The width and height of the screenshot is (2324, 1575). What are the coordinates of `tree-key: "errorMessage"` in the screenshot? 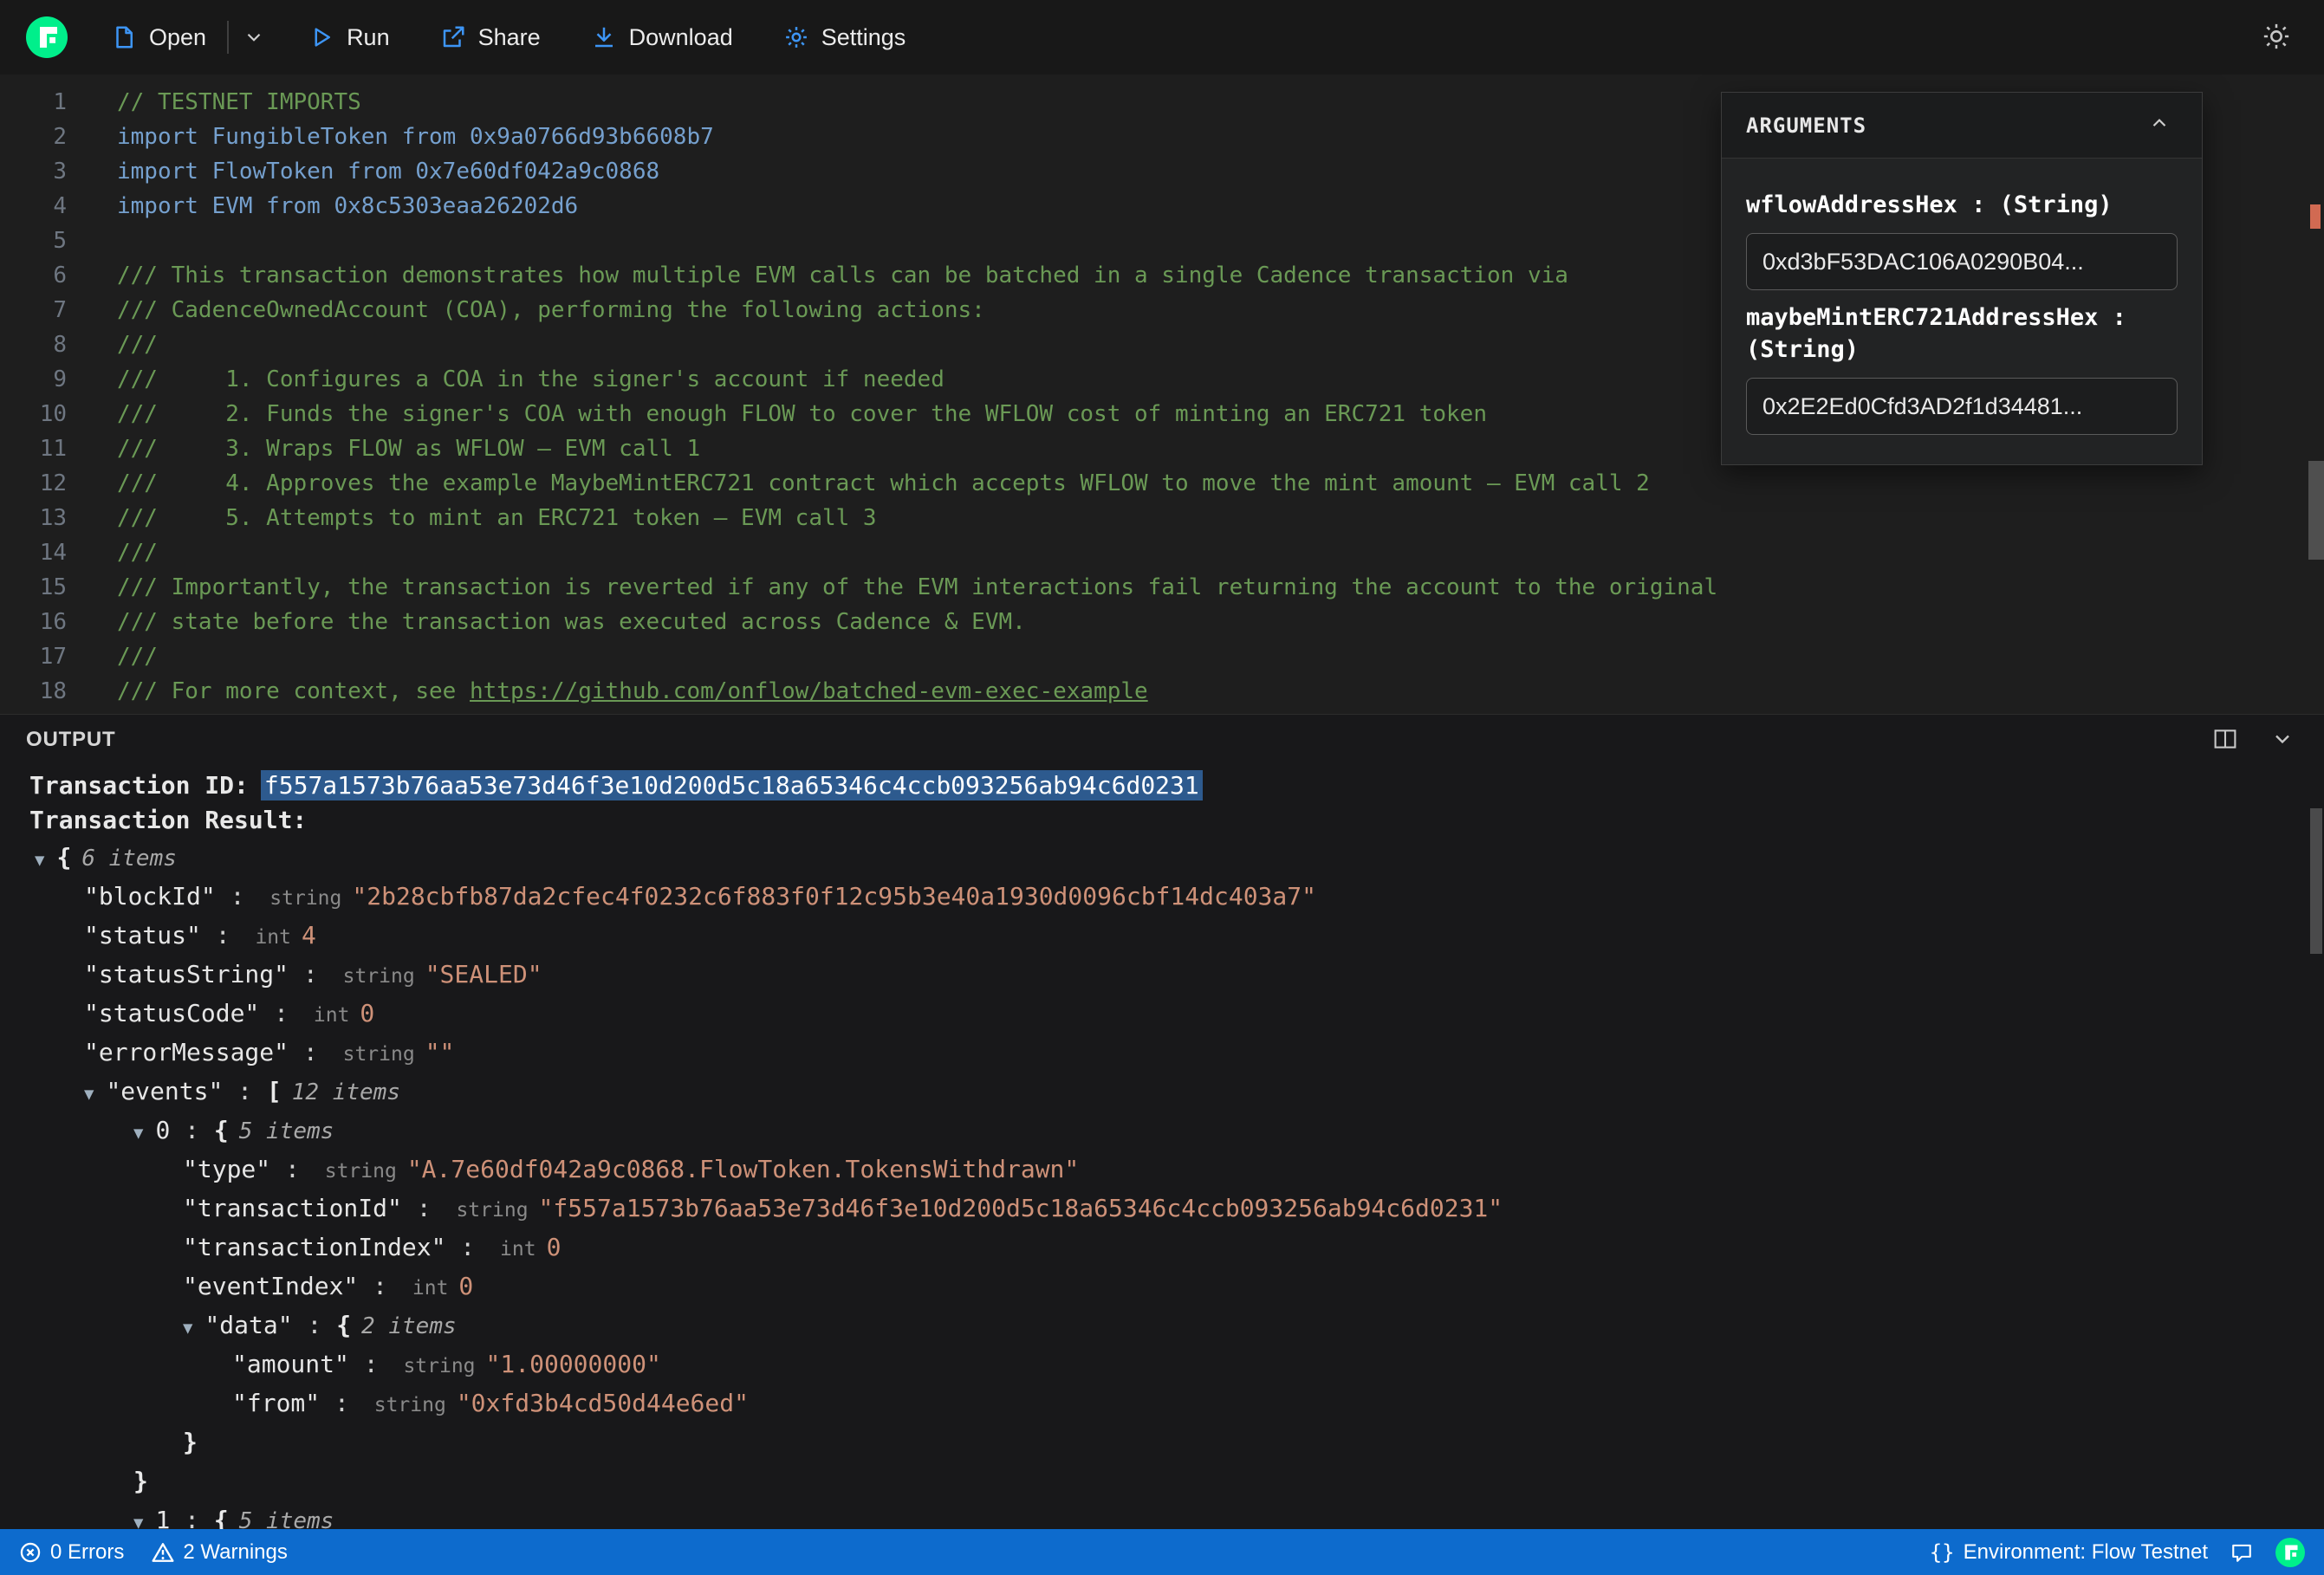 It's located at (186, 1052).